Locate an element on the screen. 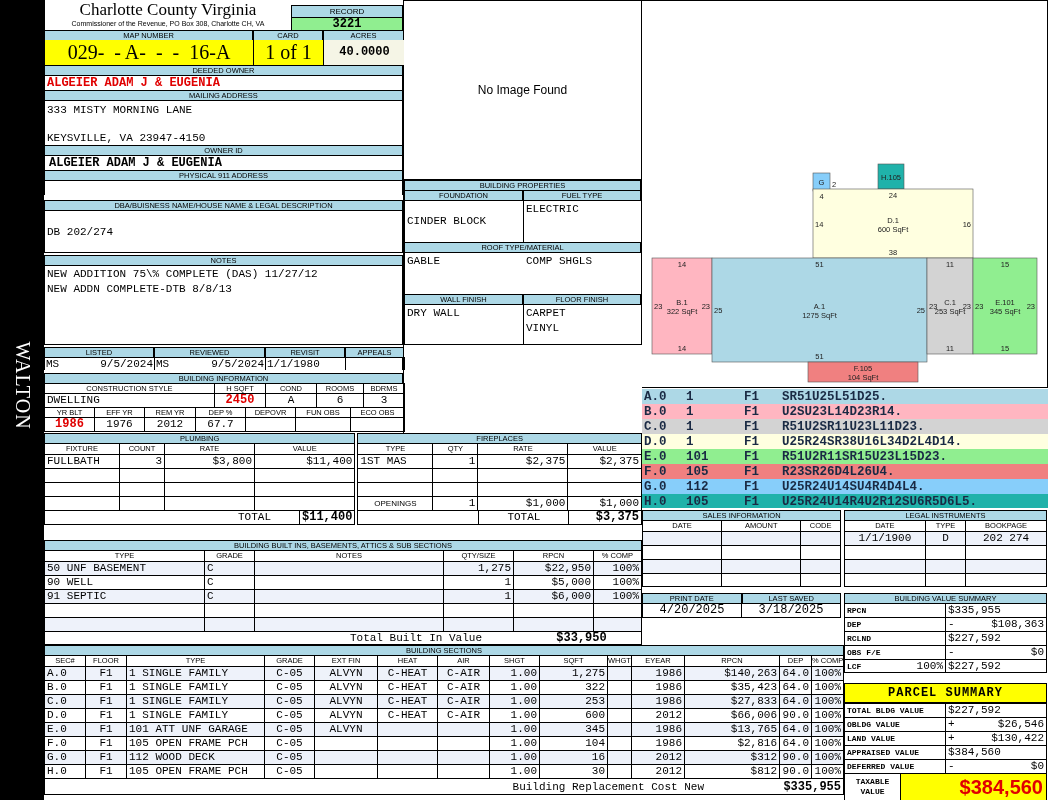  table-cell: 112 WOOD DECK is located at coordinates (196, 757).